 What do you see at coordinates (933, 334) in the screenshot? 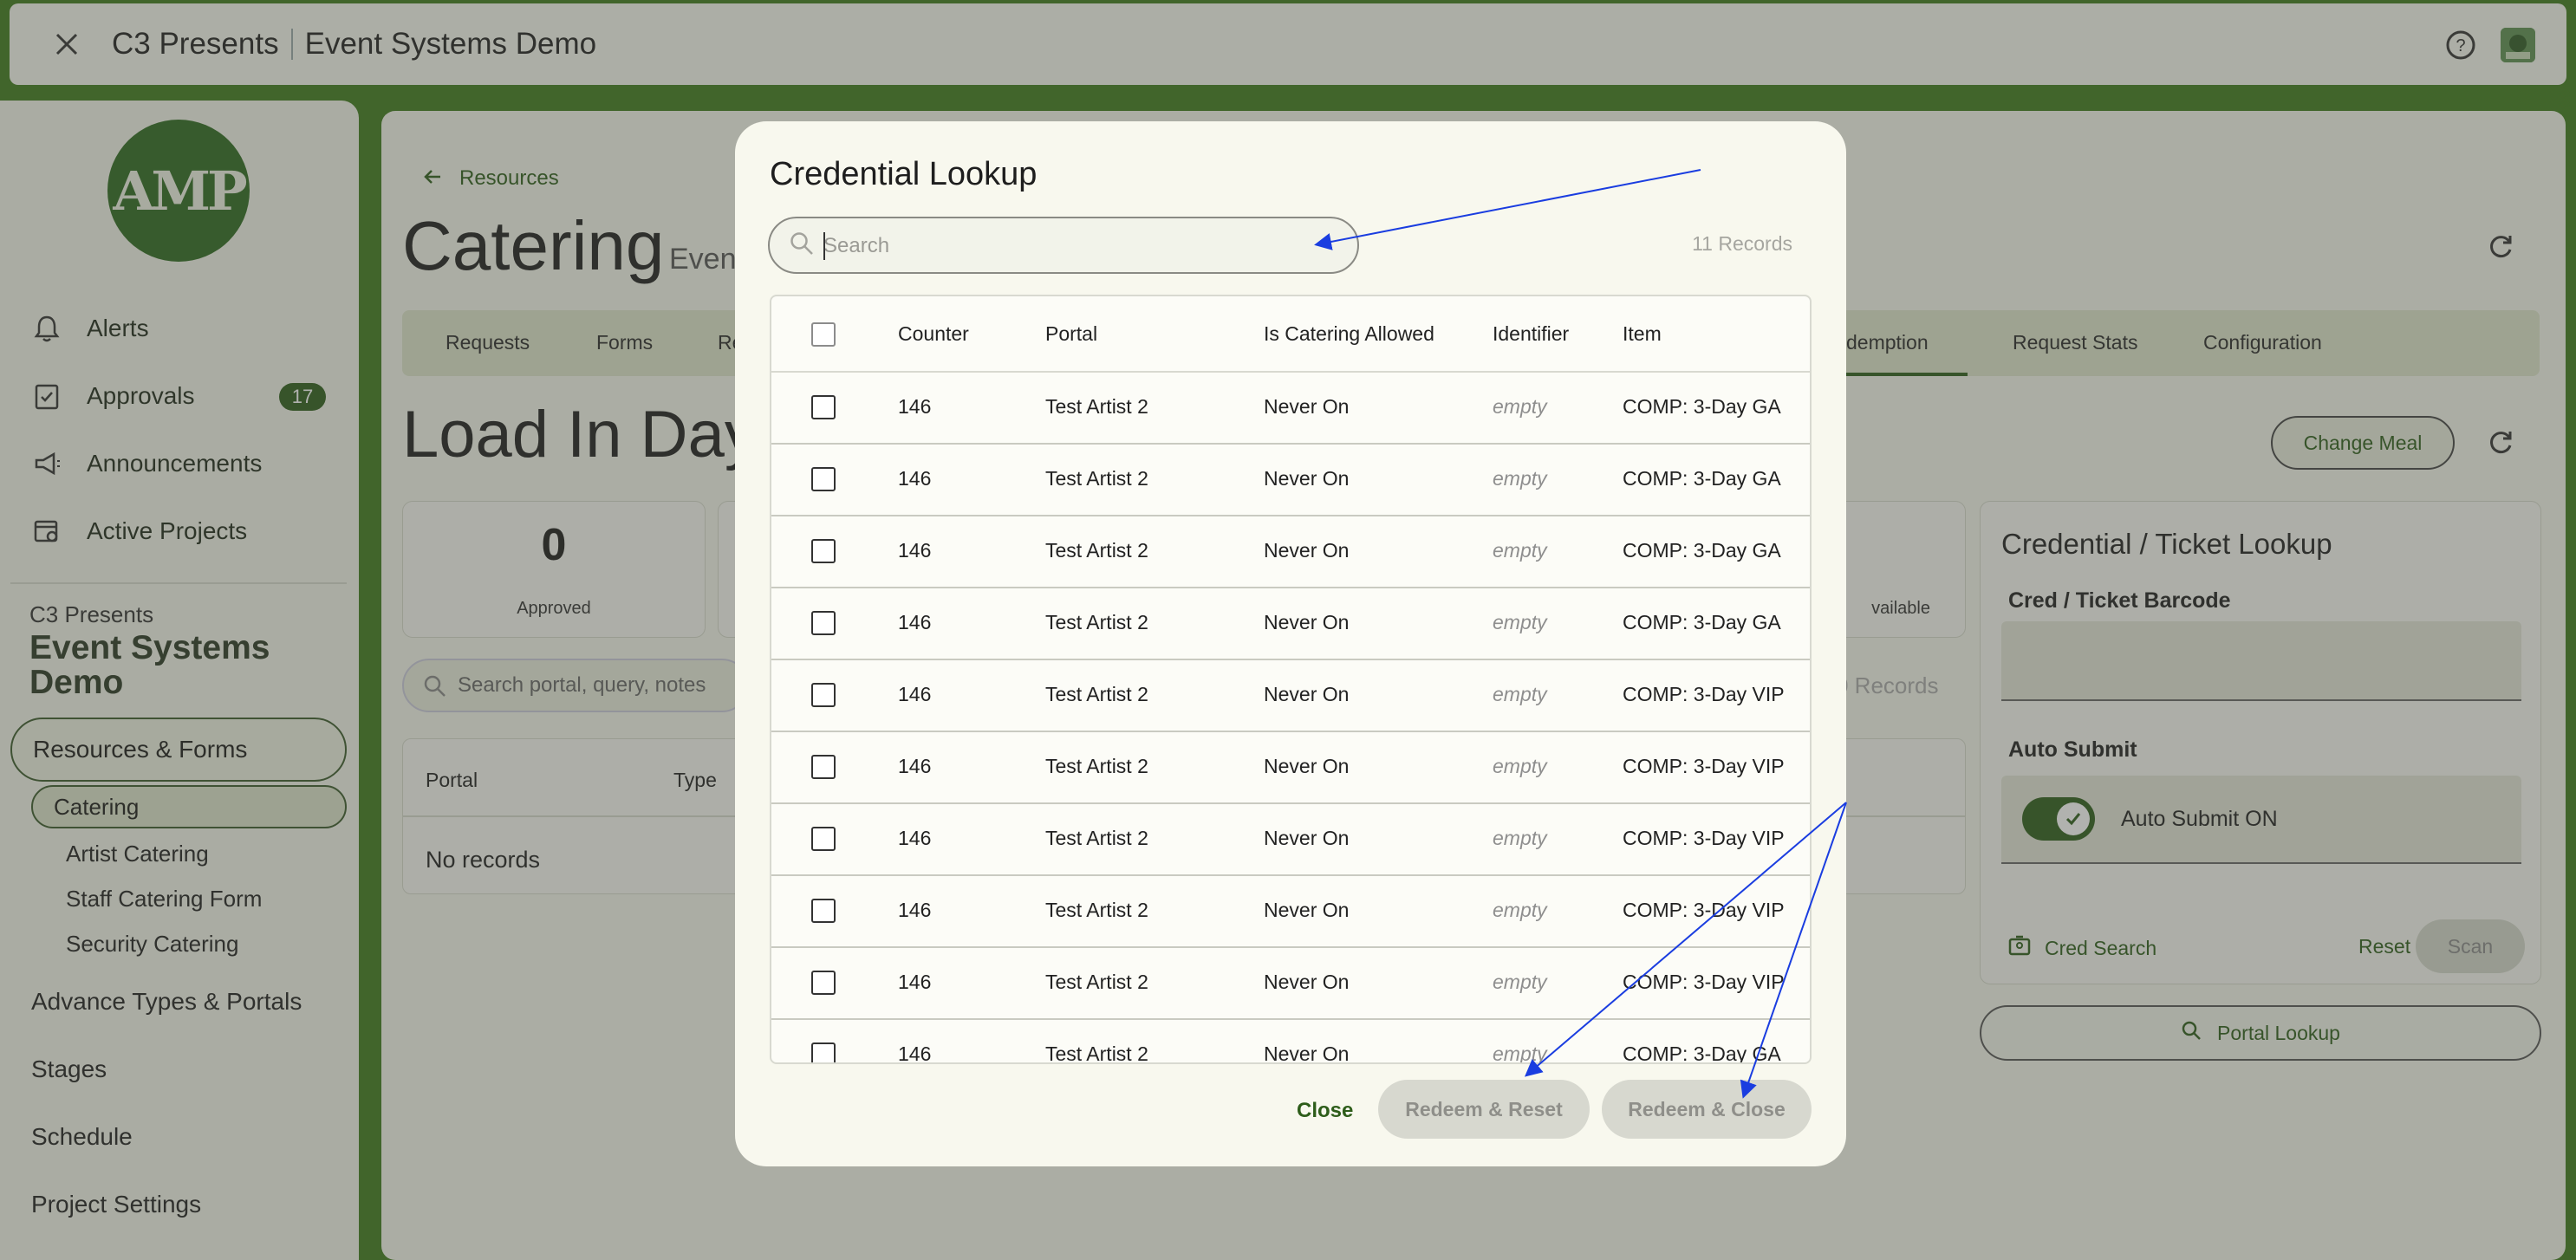
I see `column-header-counter: Counter` at bounding box center [933, 334].